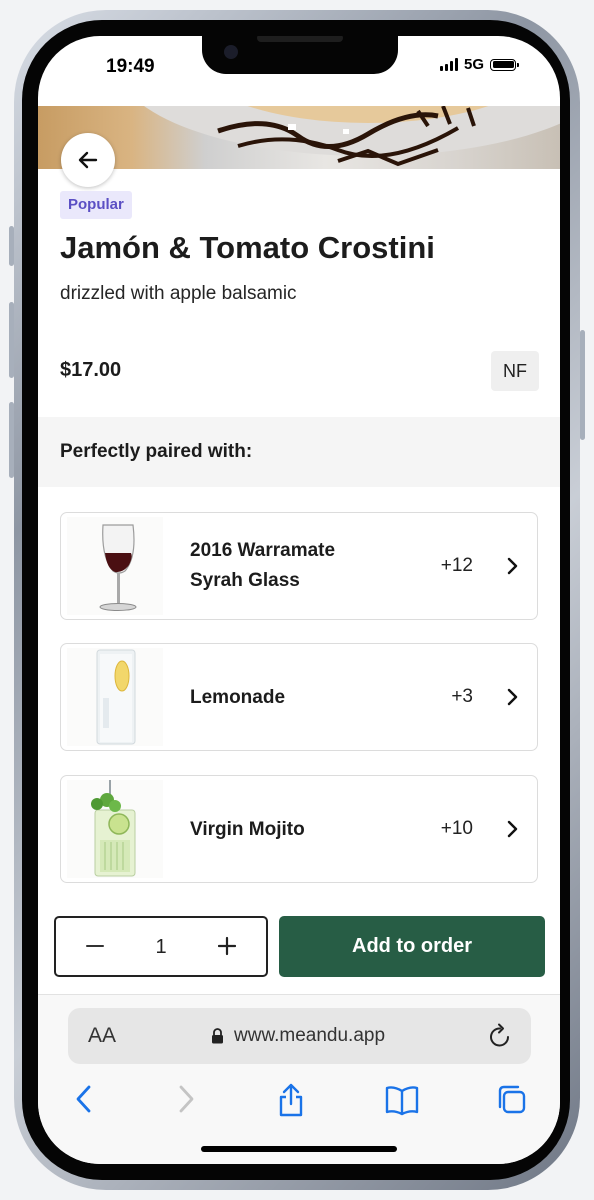  I want to click on notch, so click(300, 55).